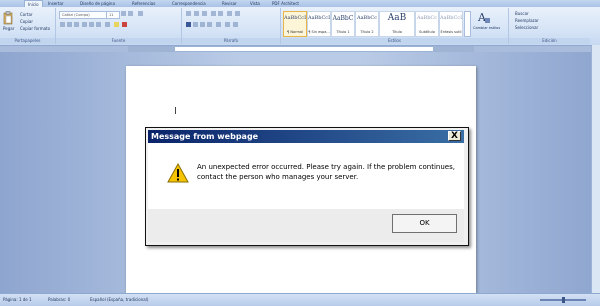 This screenshot has width=600, height=306. I want to click on tab-insertar: Insertar, so click(56, 3).